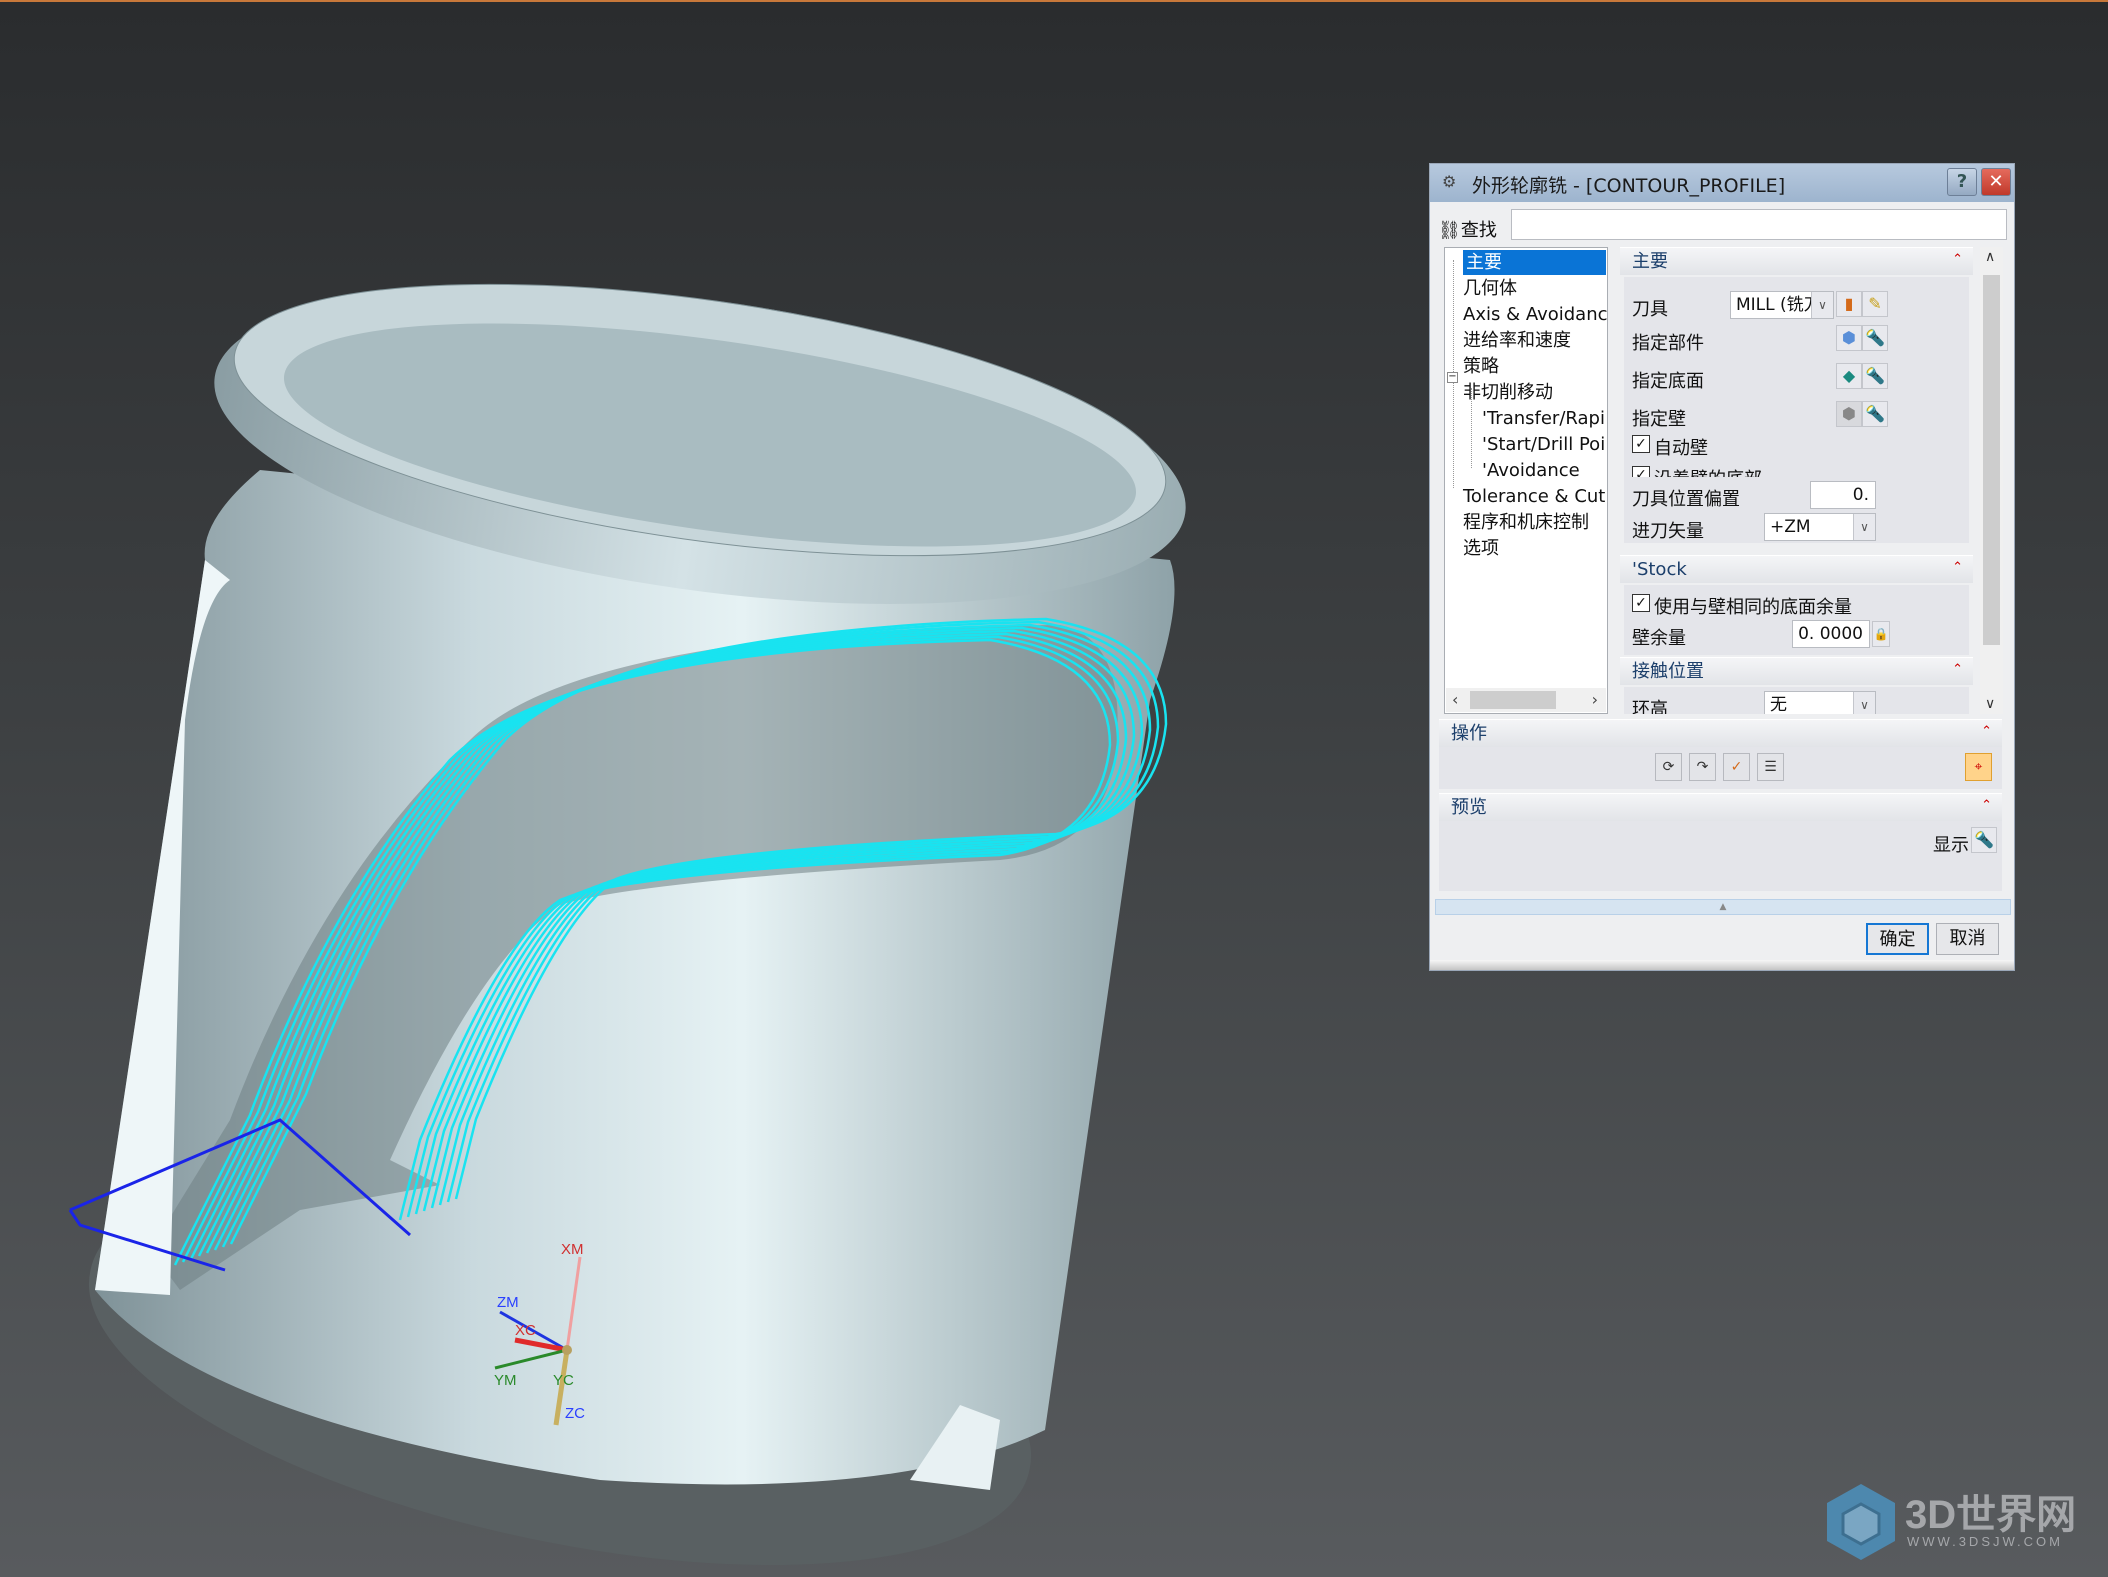 This screenshot has width=2108, height=1577. What do you see at coordinates (1782, 305) in the screenshot?
I see `tool-select: MILL (铣刀-5 ∨` at bounding box center [1782, 305].